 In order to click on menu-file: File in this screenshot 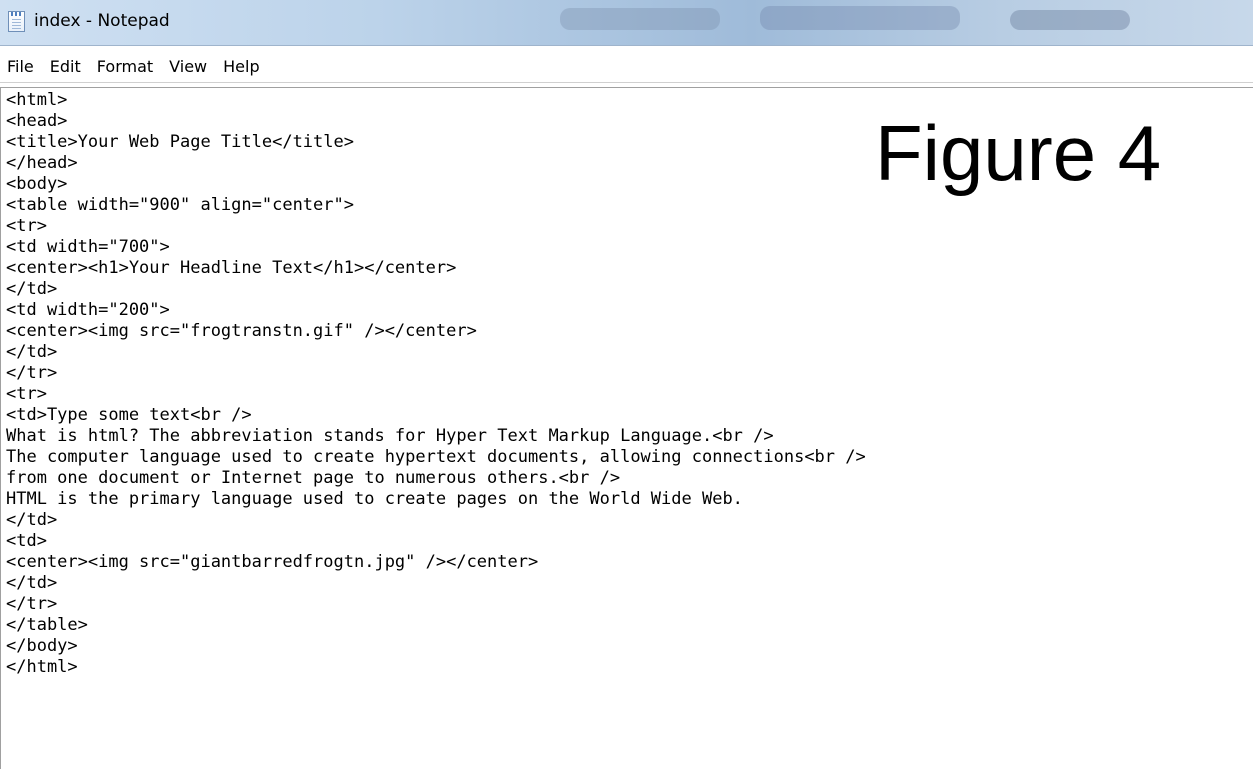, I will do `click(21, 67)`.